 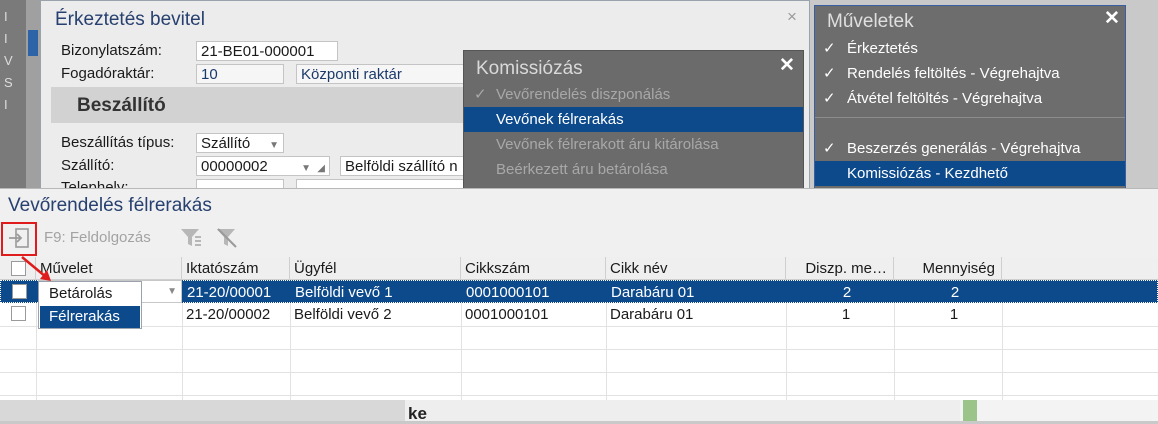 I want to click on muveletek-title: Műveletek, so click(x=870, y=21).